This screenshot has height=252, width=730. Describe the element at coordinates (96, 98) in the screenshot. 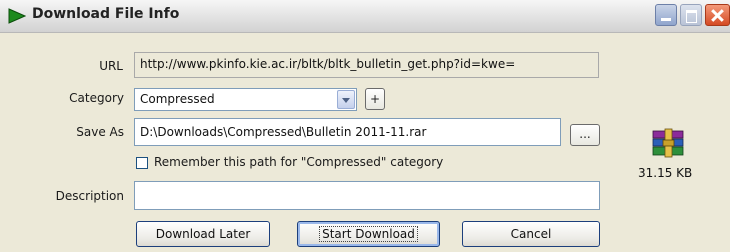

I see `category-label: Category` at that location.